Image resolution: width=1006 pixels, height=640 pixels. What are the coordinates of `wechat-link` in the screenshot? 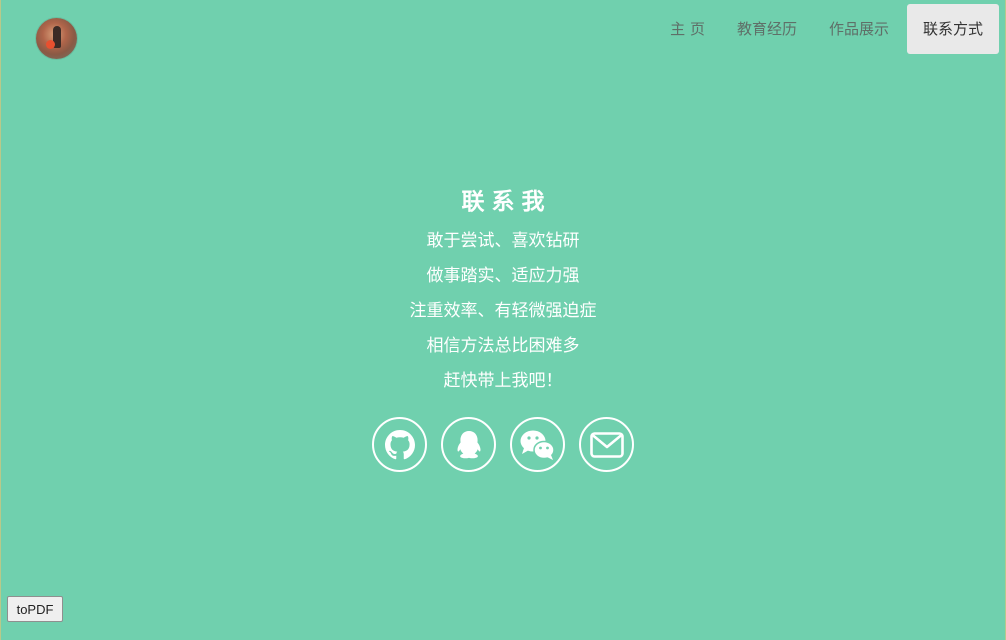 It's located at (537, 444).